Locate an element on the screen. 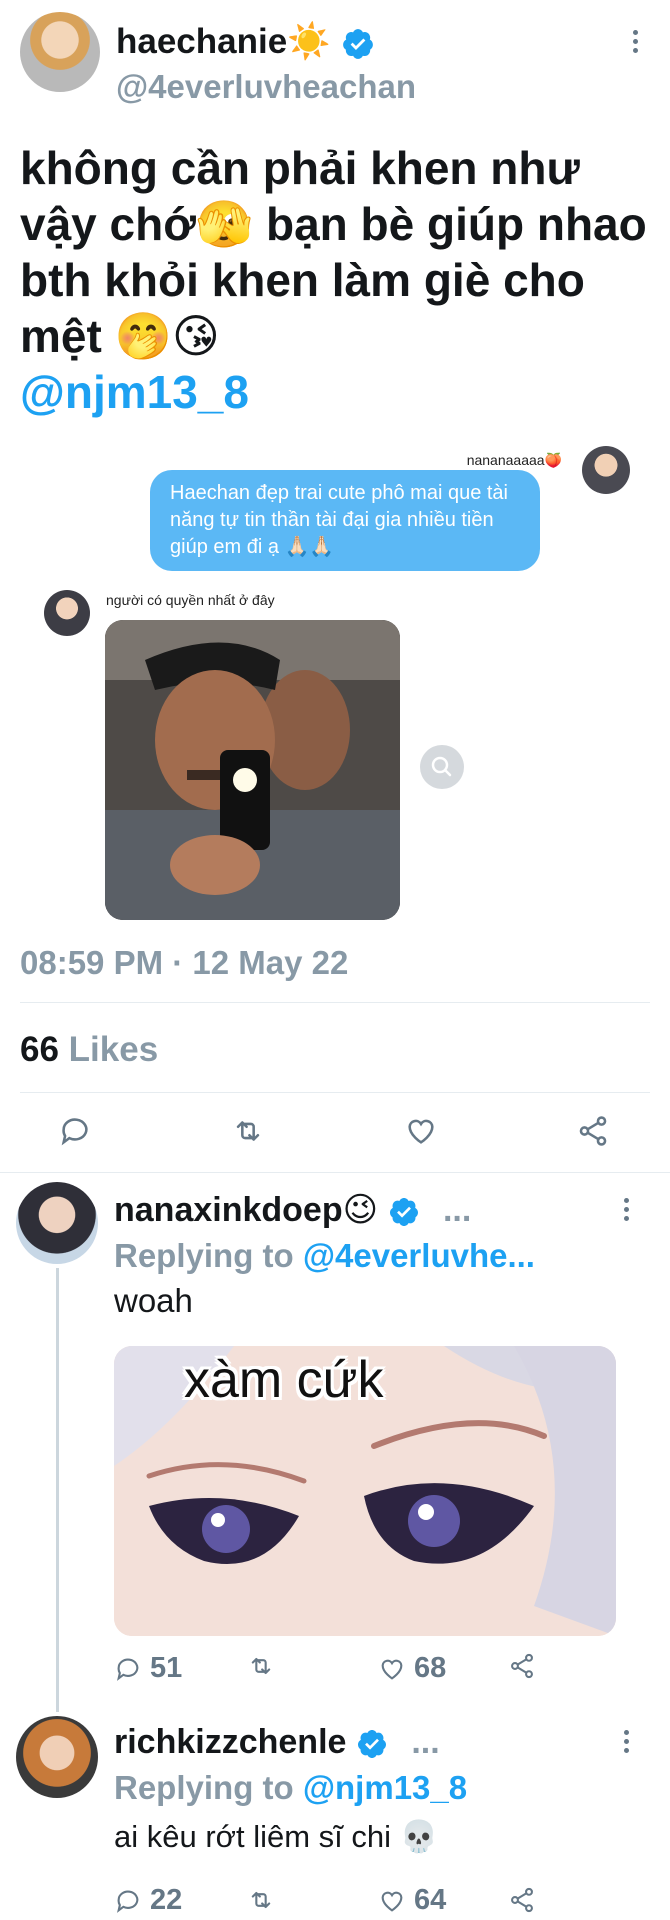 This screenshot has height=1920, width=670. replying-to-line: Replying to @njm13_8 is located at coordinates (290, 1788).